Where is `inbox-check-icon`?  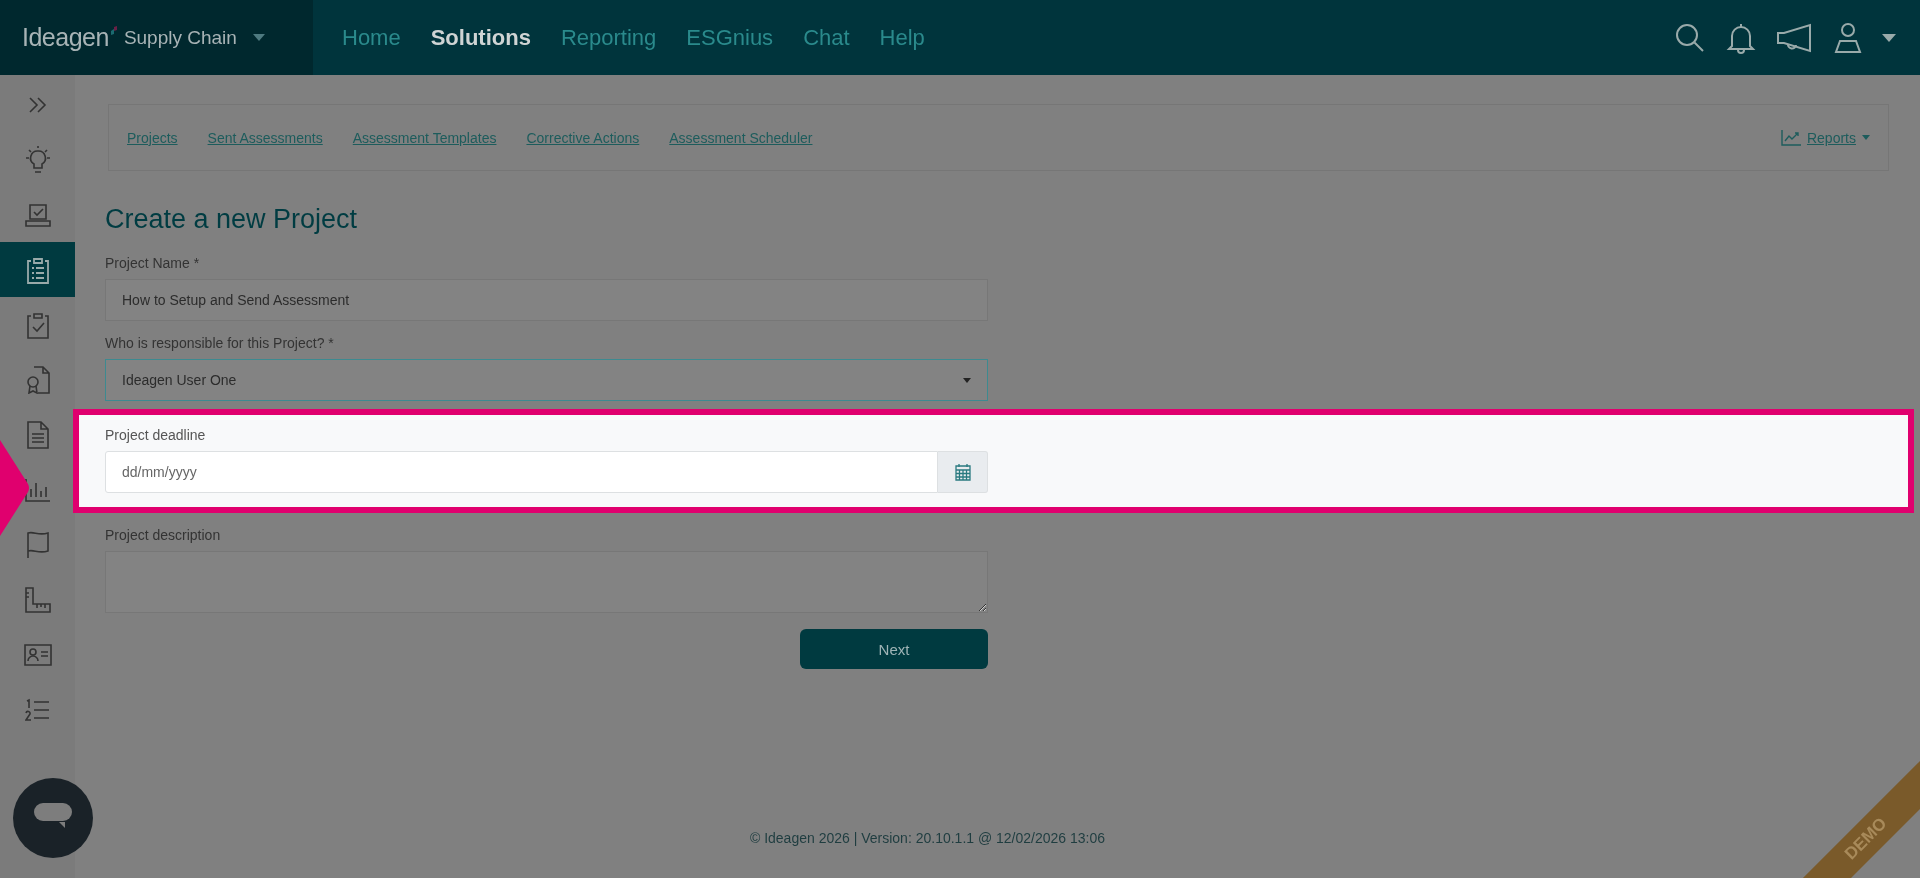 inbox-check-icon is located at coordinates (37, 214).